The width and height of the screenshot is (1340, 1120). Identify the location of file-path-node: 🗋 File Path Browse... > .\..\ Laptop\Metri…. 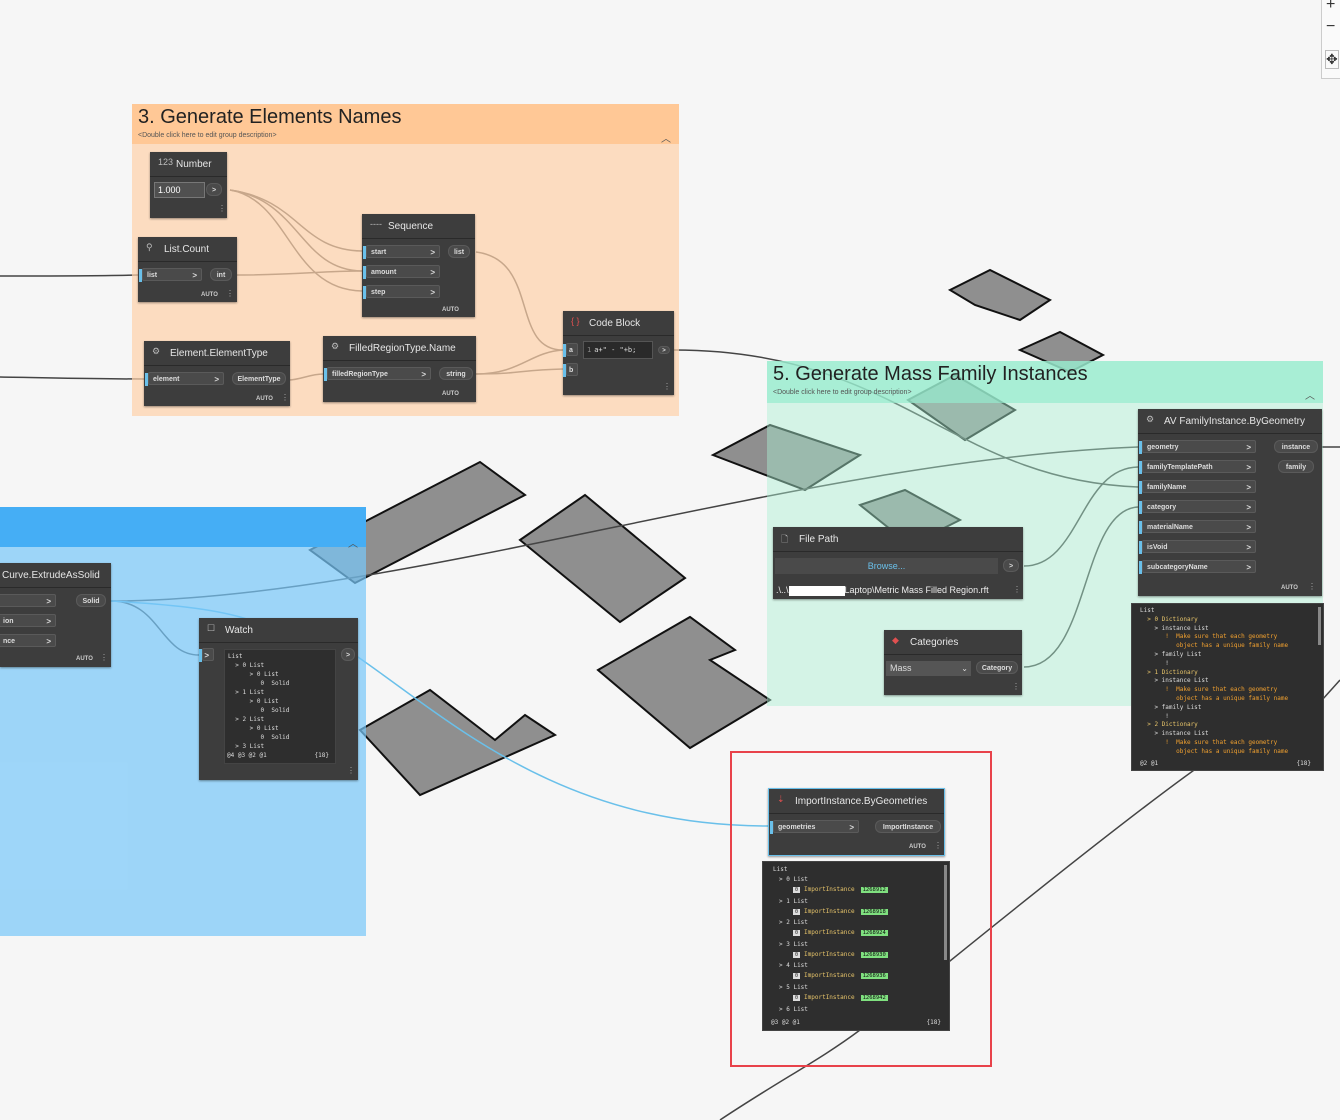
(898, 563).